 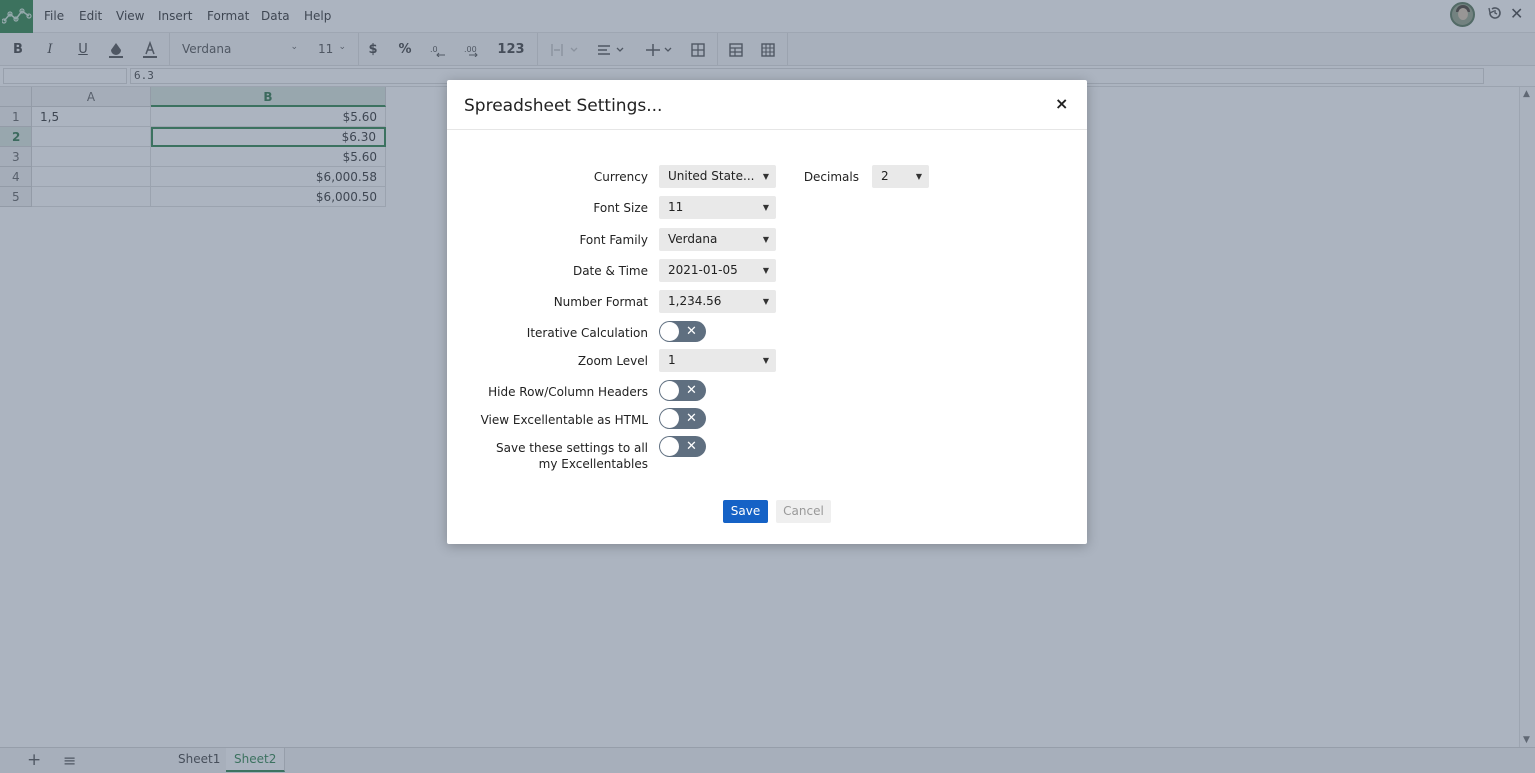 I want to click on hide-headers-toggle: ✕, so click(x=682, y=390).